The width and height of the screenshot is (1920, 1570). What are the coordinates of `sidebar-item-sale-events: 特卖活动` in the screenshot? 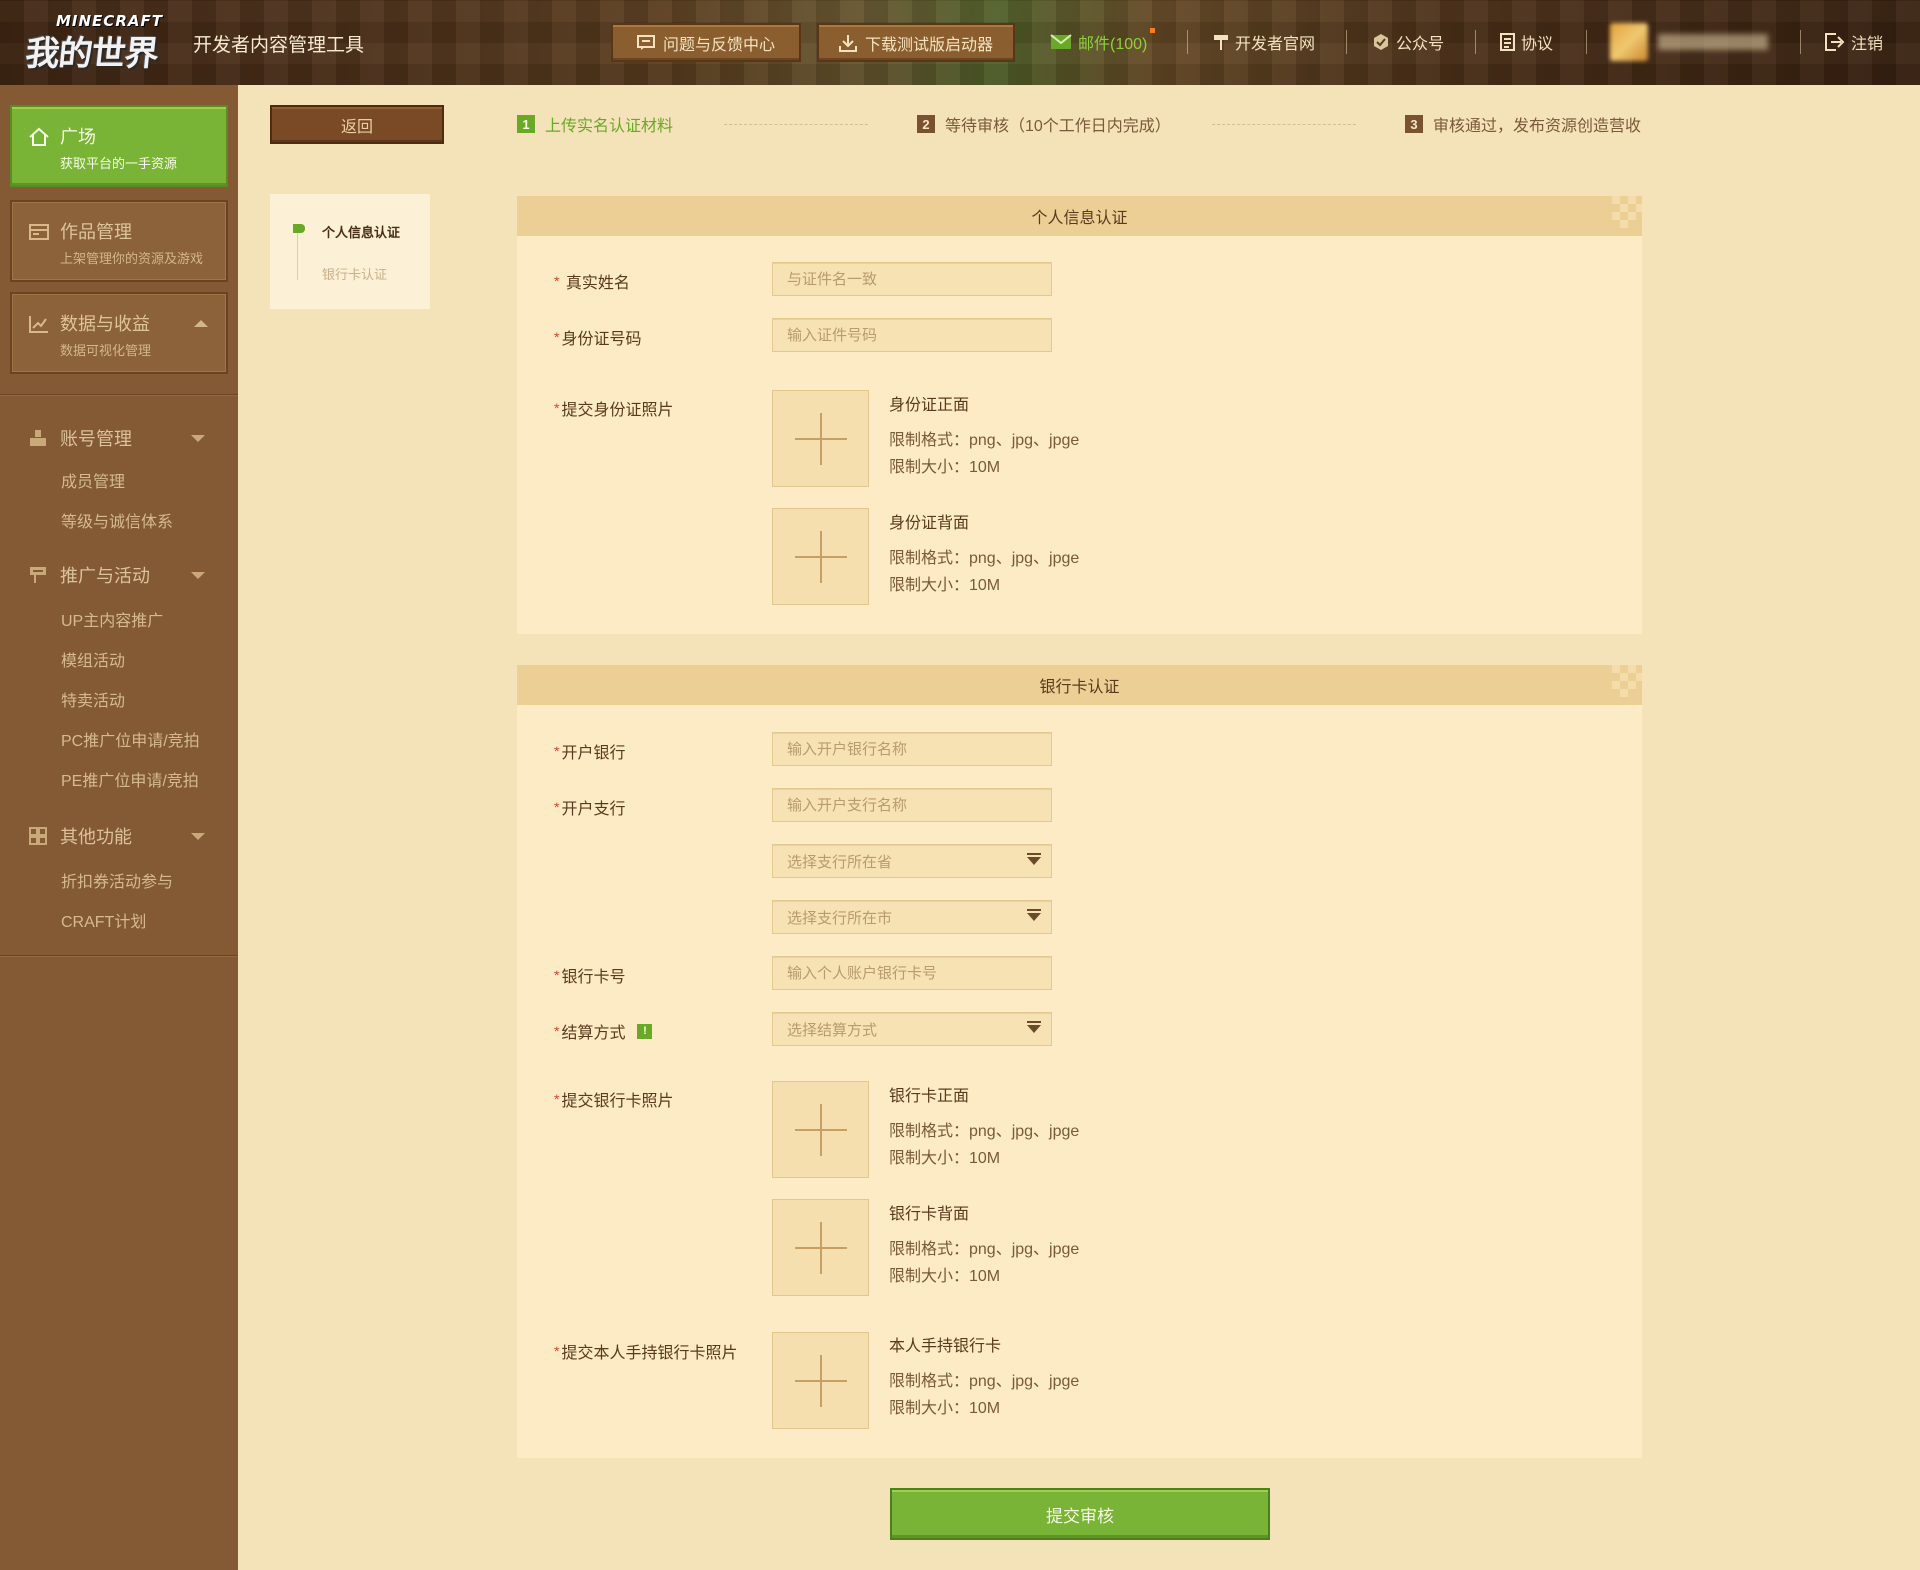 It's located at (93, 699).